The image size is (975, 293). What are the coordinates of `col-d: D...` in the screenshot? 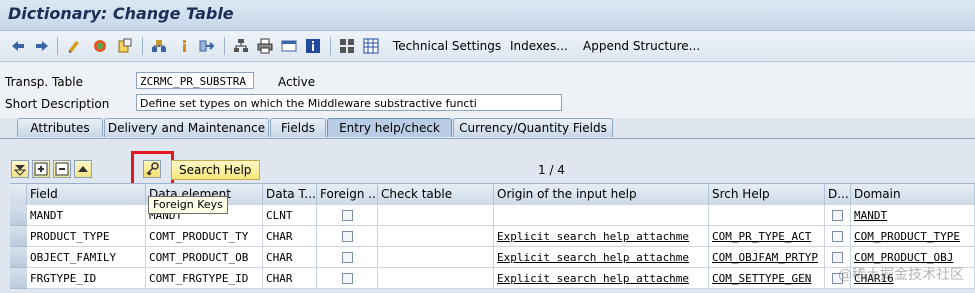 It's located at (838, 194).